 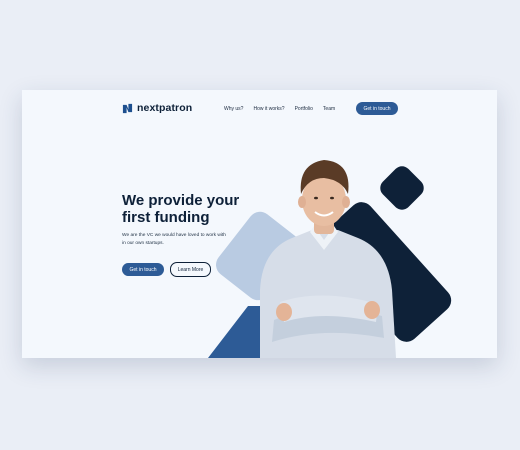 I want to click on nav-item-team: Team, so click(x=329, y=109).